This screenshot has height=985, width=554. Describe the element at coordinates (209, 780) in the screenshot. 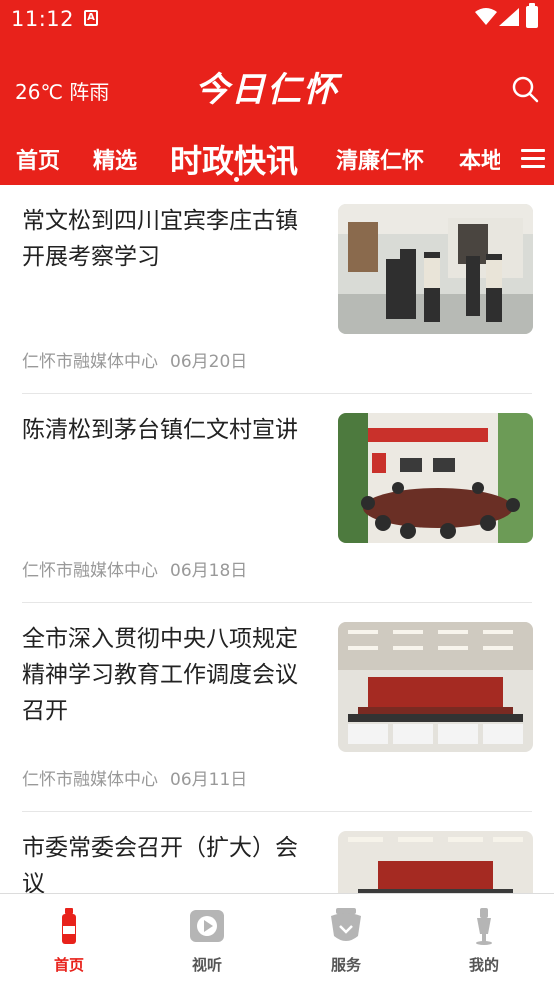

I see `news-date: 06月11日` at that location.